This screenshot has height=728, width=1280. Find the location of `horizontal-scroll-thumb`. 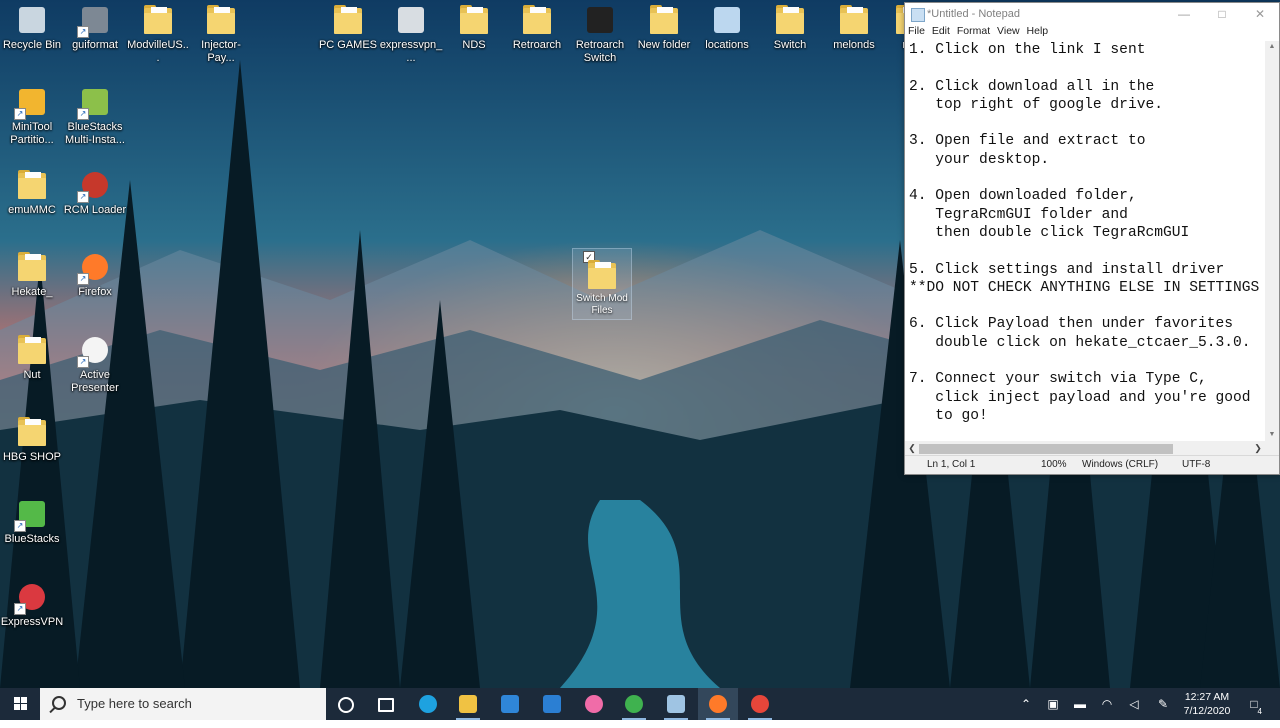

horizontal-scroll-thumb is located at coordinates (1046, 449).